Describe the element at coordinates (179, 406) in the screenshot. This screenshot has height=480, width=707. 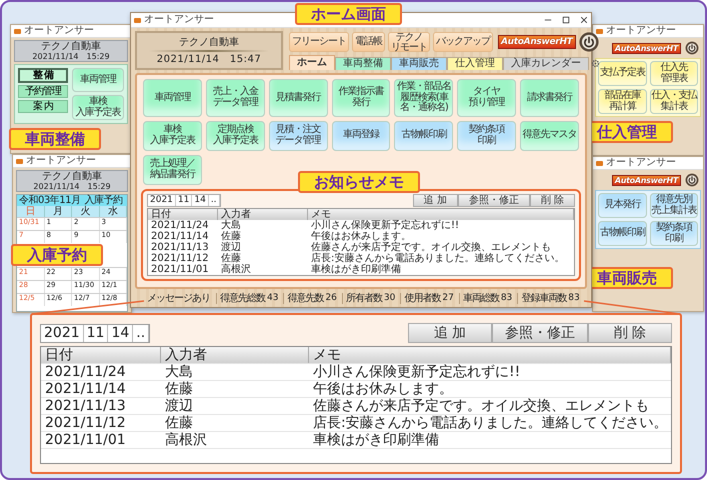
I see `table-cell-text: 渡辺` at that location.